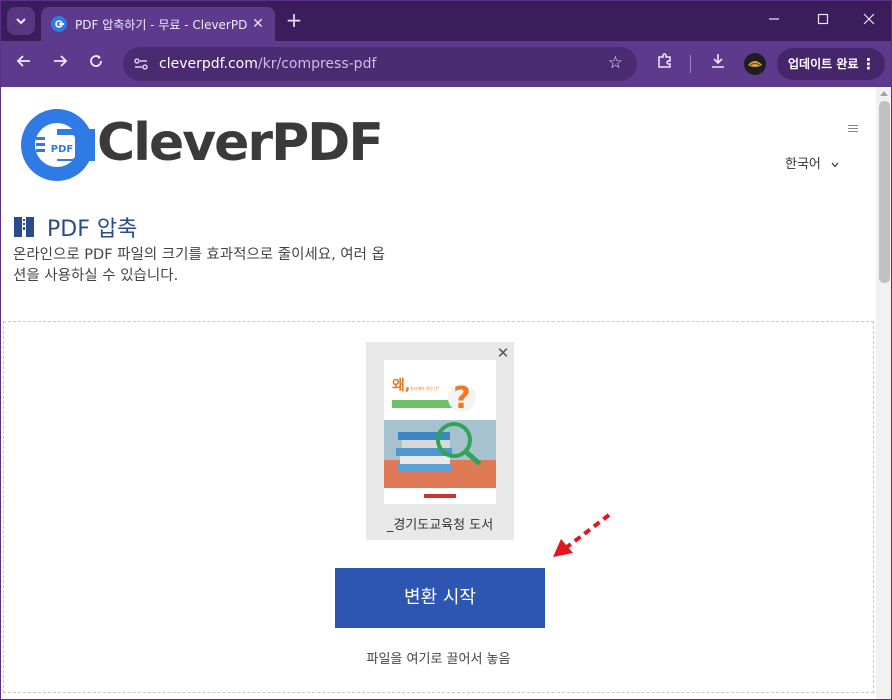  I want to click on tab-title: PDF 압축하기 - 무료 - CleverPDF, so click(161, 24).